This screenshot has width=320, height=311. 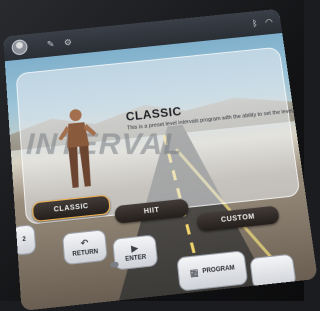 I want to click on enter-label: ENTER, so click(x=135, y=258).